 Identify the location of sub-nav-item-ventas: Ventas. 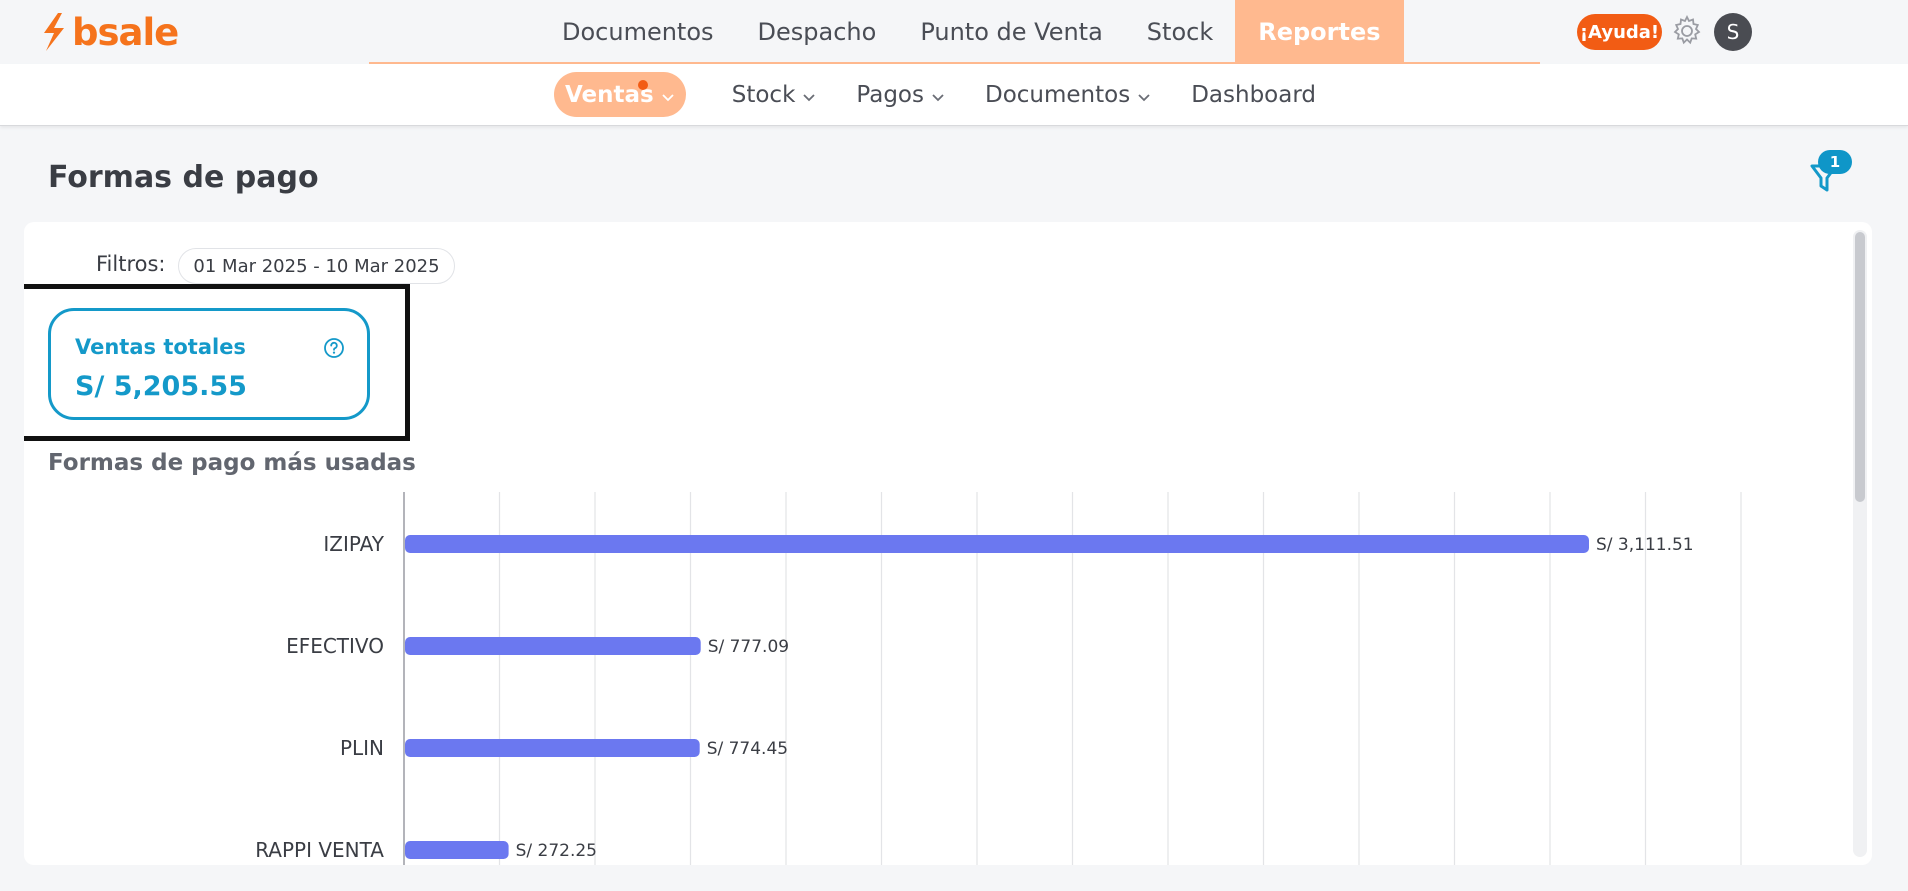
(620, 94).